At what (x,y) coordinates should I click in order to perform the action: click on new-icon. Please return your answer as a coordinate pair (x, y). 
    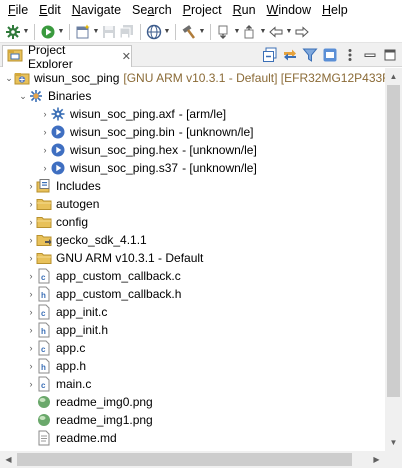
    Looking at the image, I should click on (83, 32).